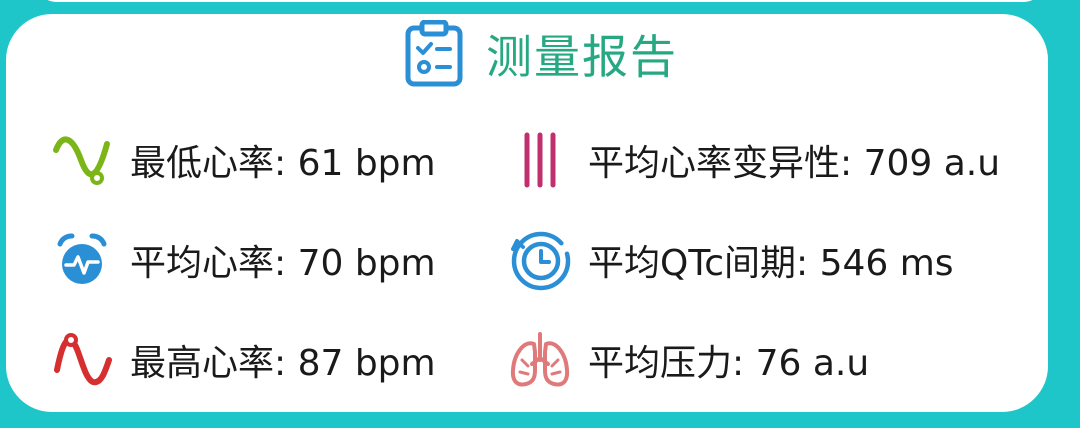 The image size is (1080, 428). I want to click on report-title: 测量报告, so click(582, 57).